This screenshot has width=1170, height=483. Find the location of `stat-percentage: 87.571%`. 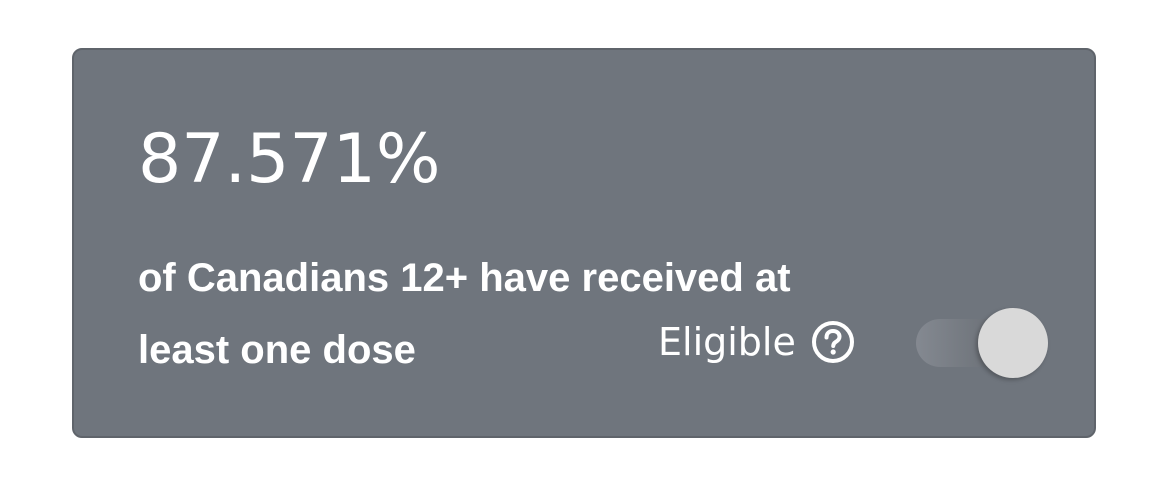

stat-percentage: 87.571% is located at coordinates (289, 159).